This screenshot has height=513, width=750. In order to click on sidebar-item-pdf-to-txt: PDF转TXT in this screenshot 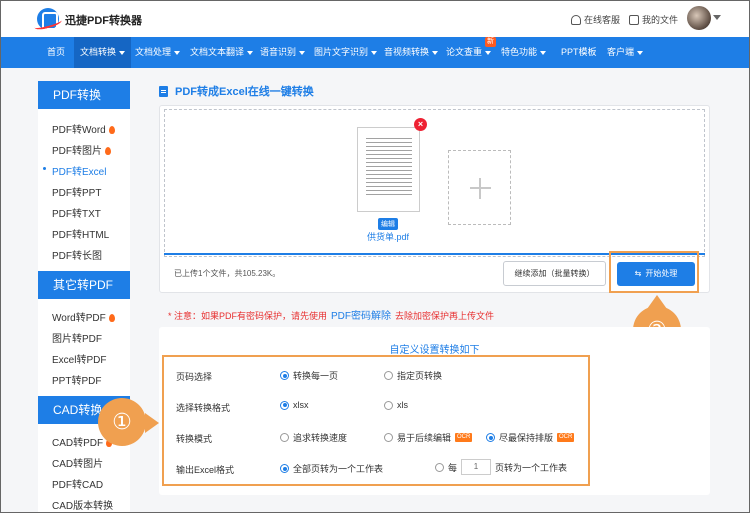, I will do `click(76, 212)`.